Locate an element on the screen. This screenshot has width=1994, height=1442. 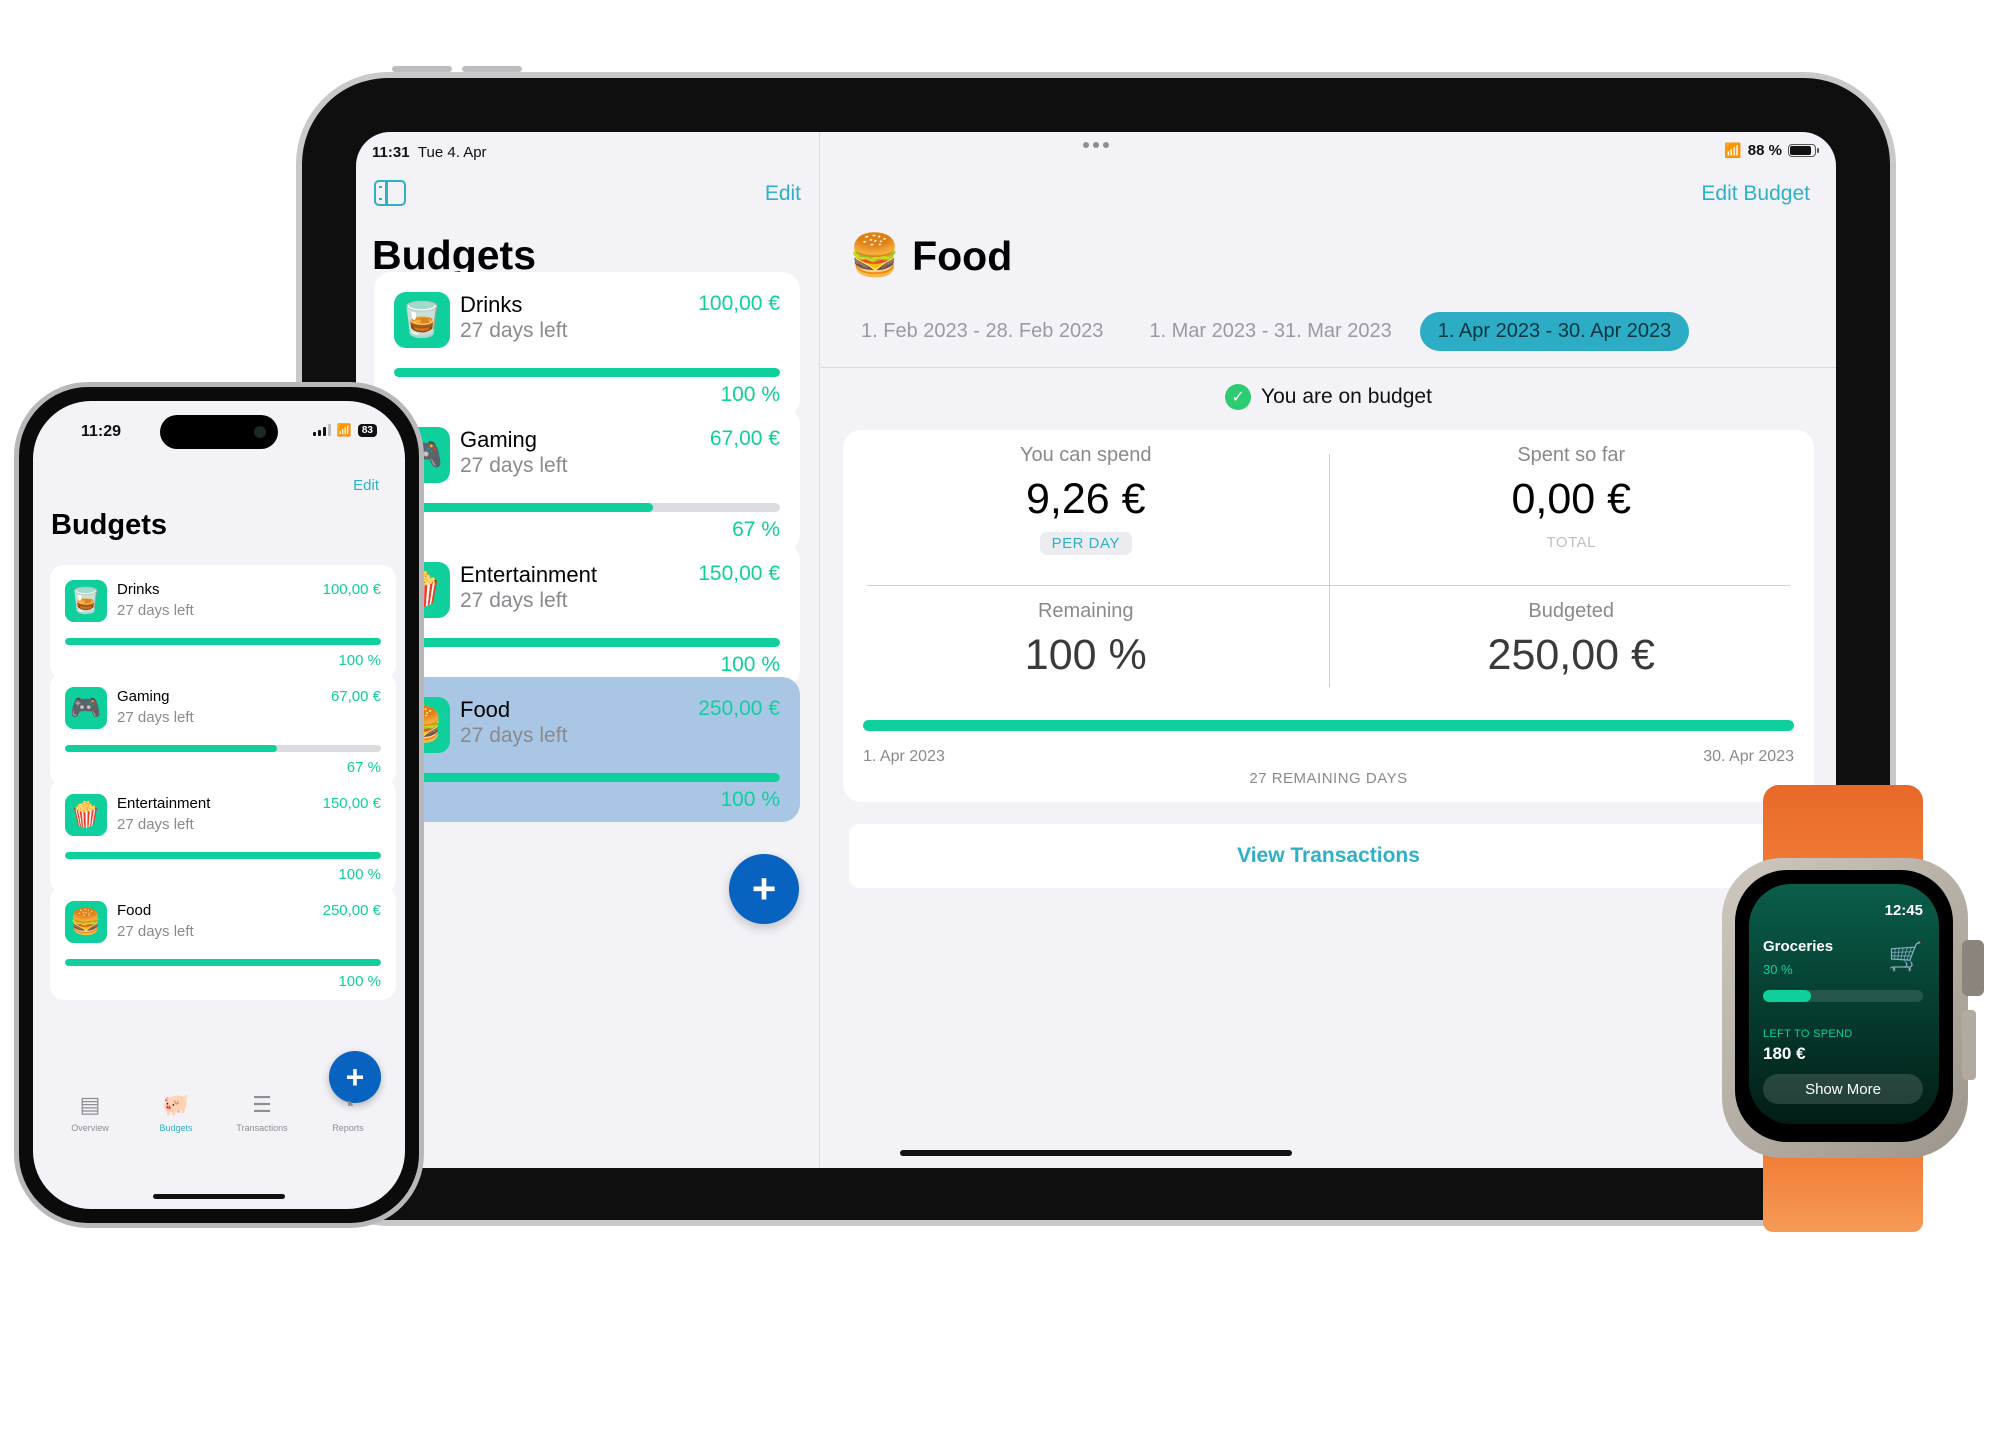
status-right: 📶 83 is located at coordinates (344, 430).